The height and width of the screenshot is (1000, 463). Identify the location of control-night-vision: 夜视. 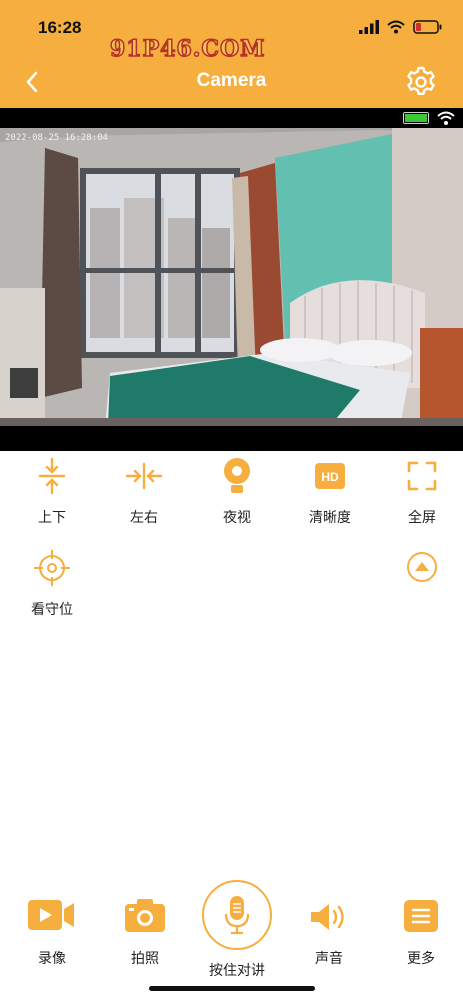
(237, 489).